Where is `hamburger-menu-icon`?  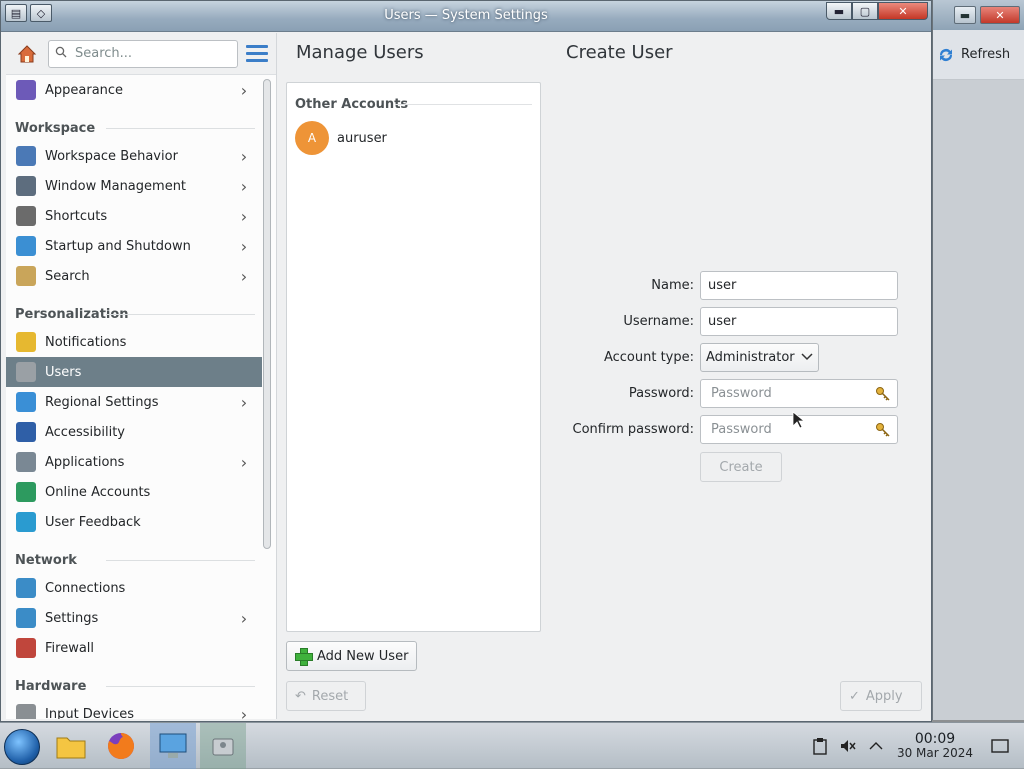
hamburger-menu-icon is located at coordinates (257, 54).